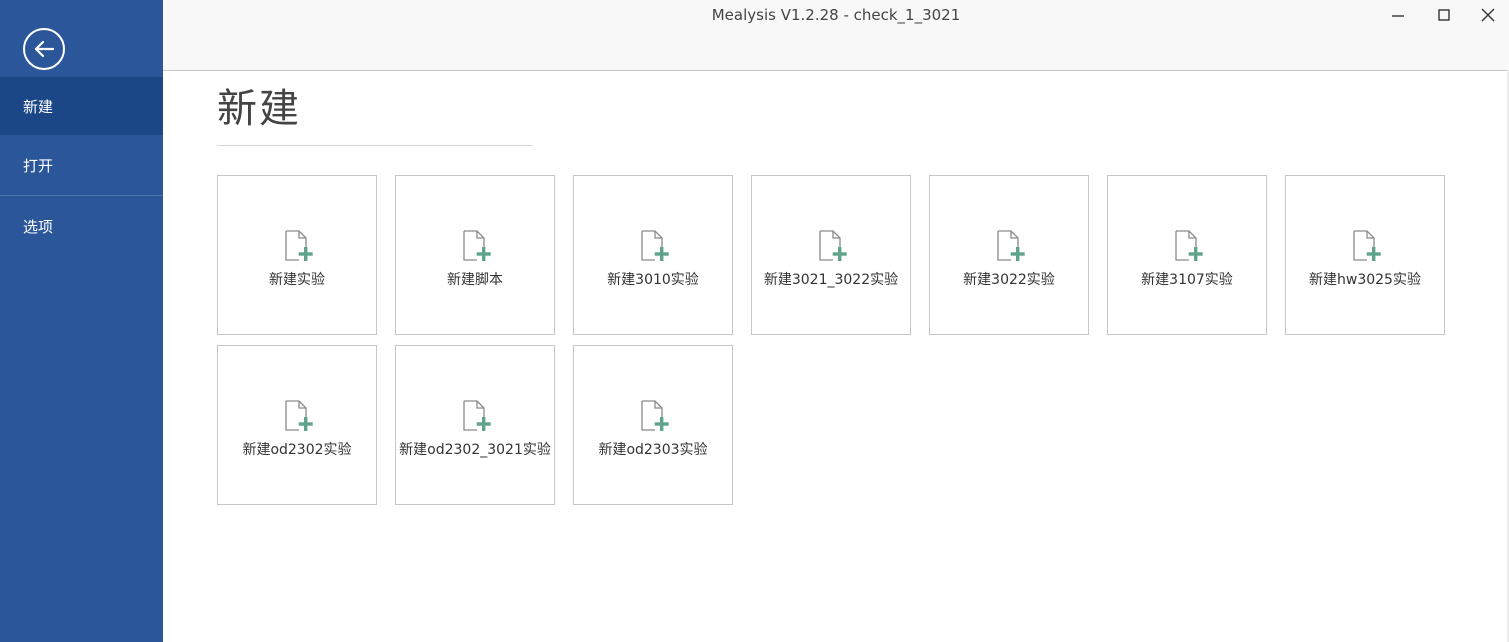  What do you see at coordinates (259, 109) in the screenshot?
I see `page-title: 新建` at bounding box center [259, 109].